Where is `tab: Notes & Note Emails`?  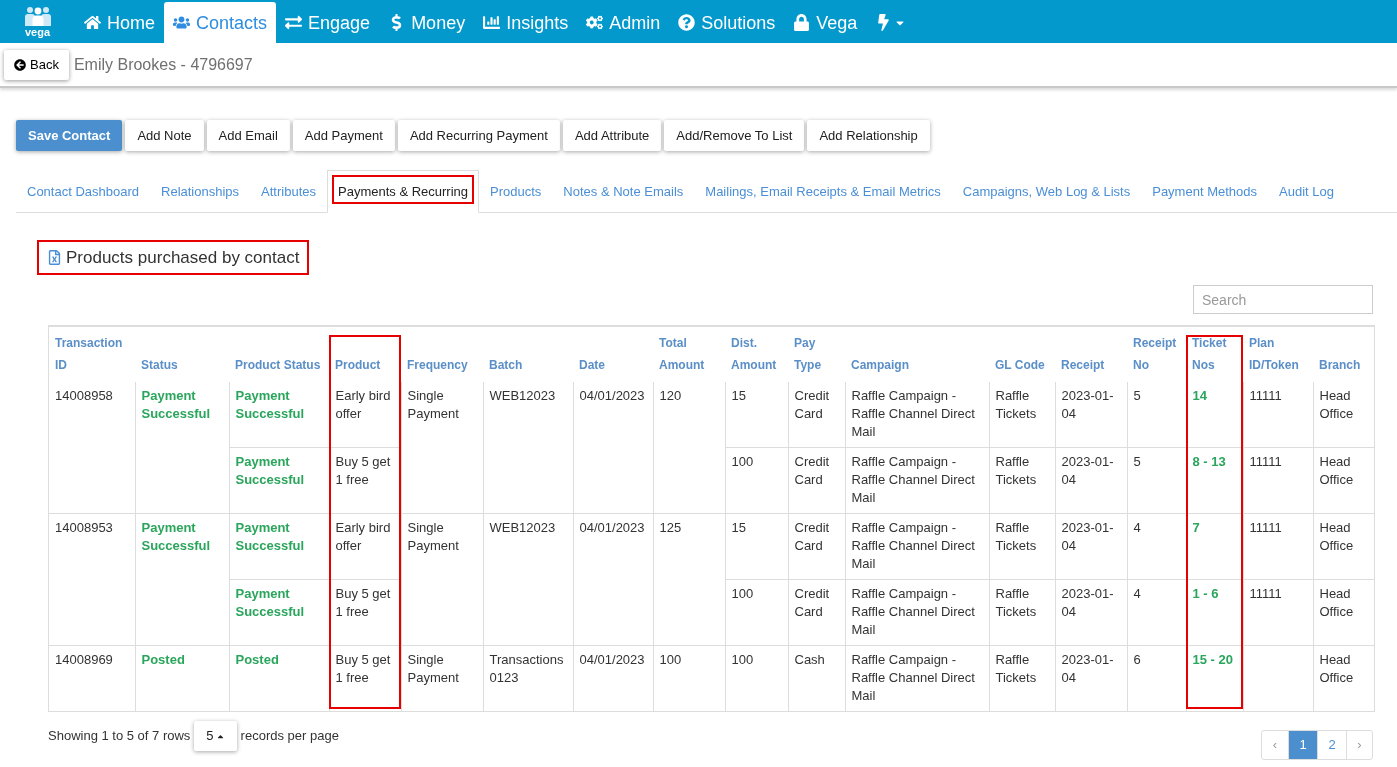
tab: Notes & Note Emails is located at coordinates (623, 191).